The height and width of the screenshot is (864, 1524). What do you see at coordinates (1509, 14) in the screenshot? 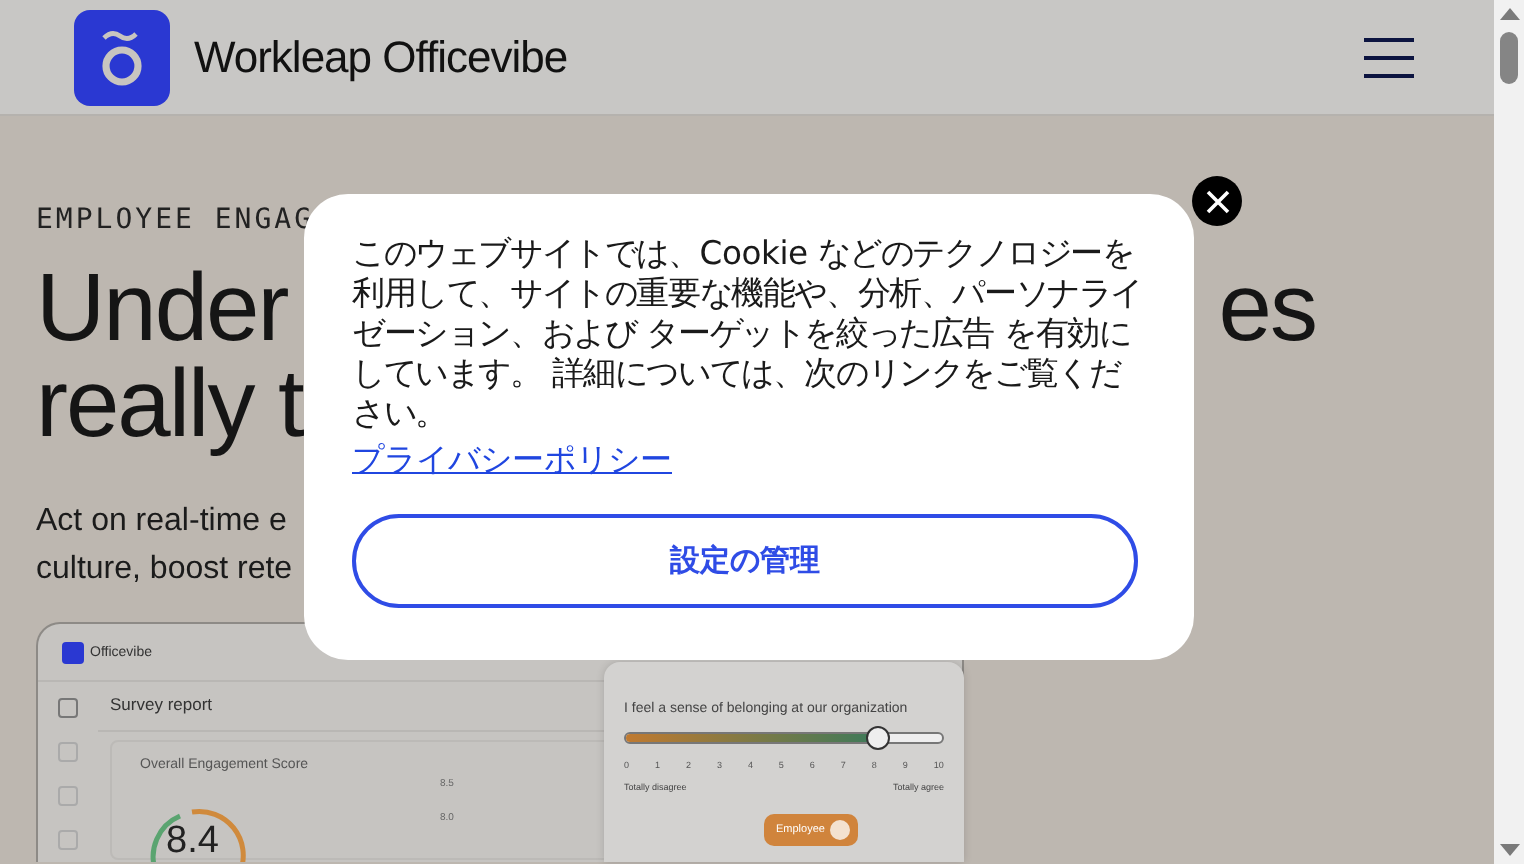
I see `scroll-up-icon` at bounding box center [1509, 14].